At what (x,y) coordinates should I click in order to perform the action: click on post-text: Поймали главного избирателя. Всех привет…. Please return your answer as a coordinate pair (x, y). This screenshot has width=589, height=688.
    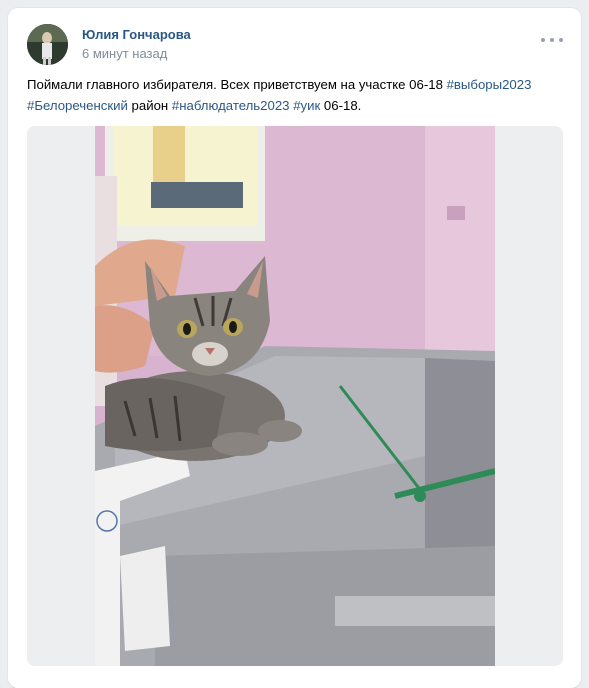
    Looking at the image, I should click on (297, 95).